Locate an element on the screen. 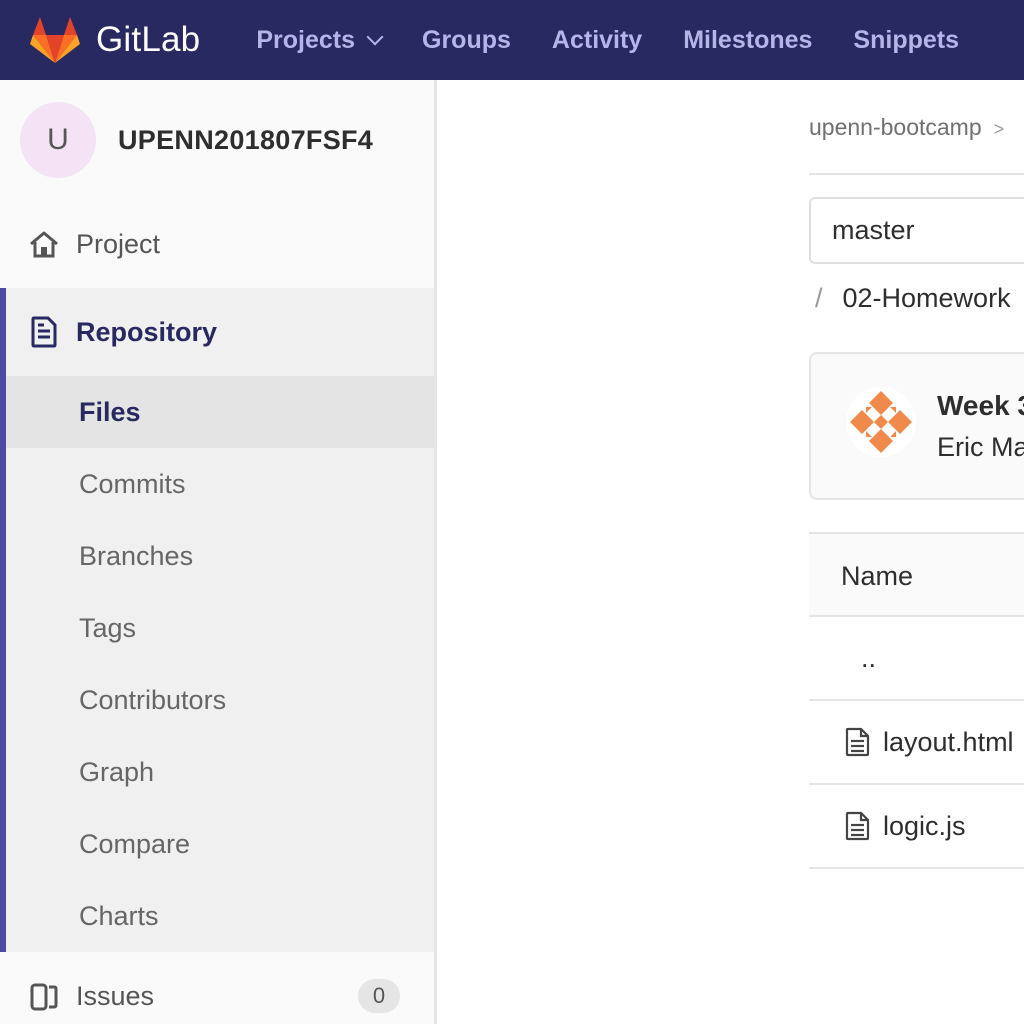 This screenshot has height=1024, width=1024. parent-dir-label: .. is located at coordinates (869, 657).